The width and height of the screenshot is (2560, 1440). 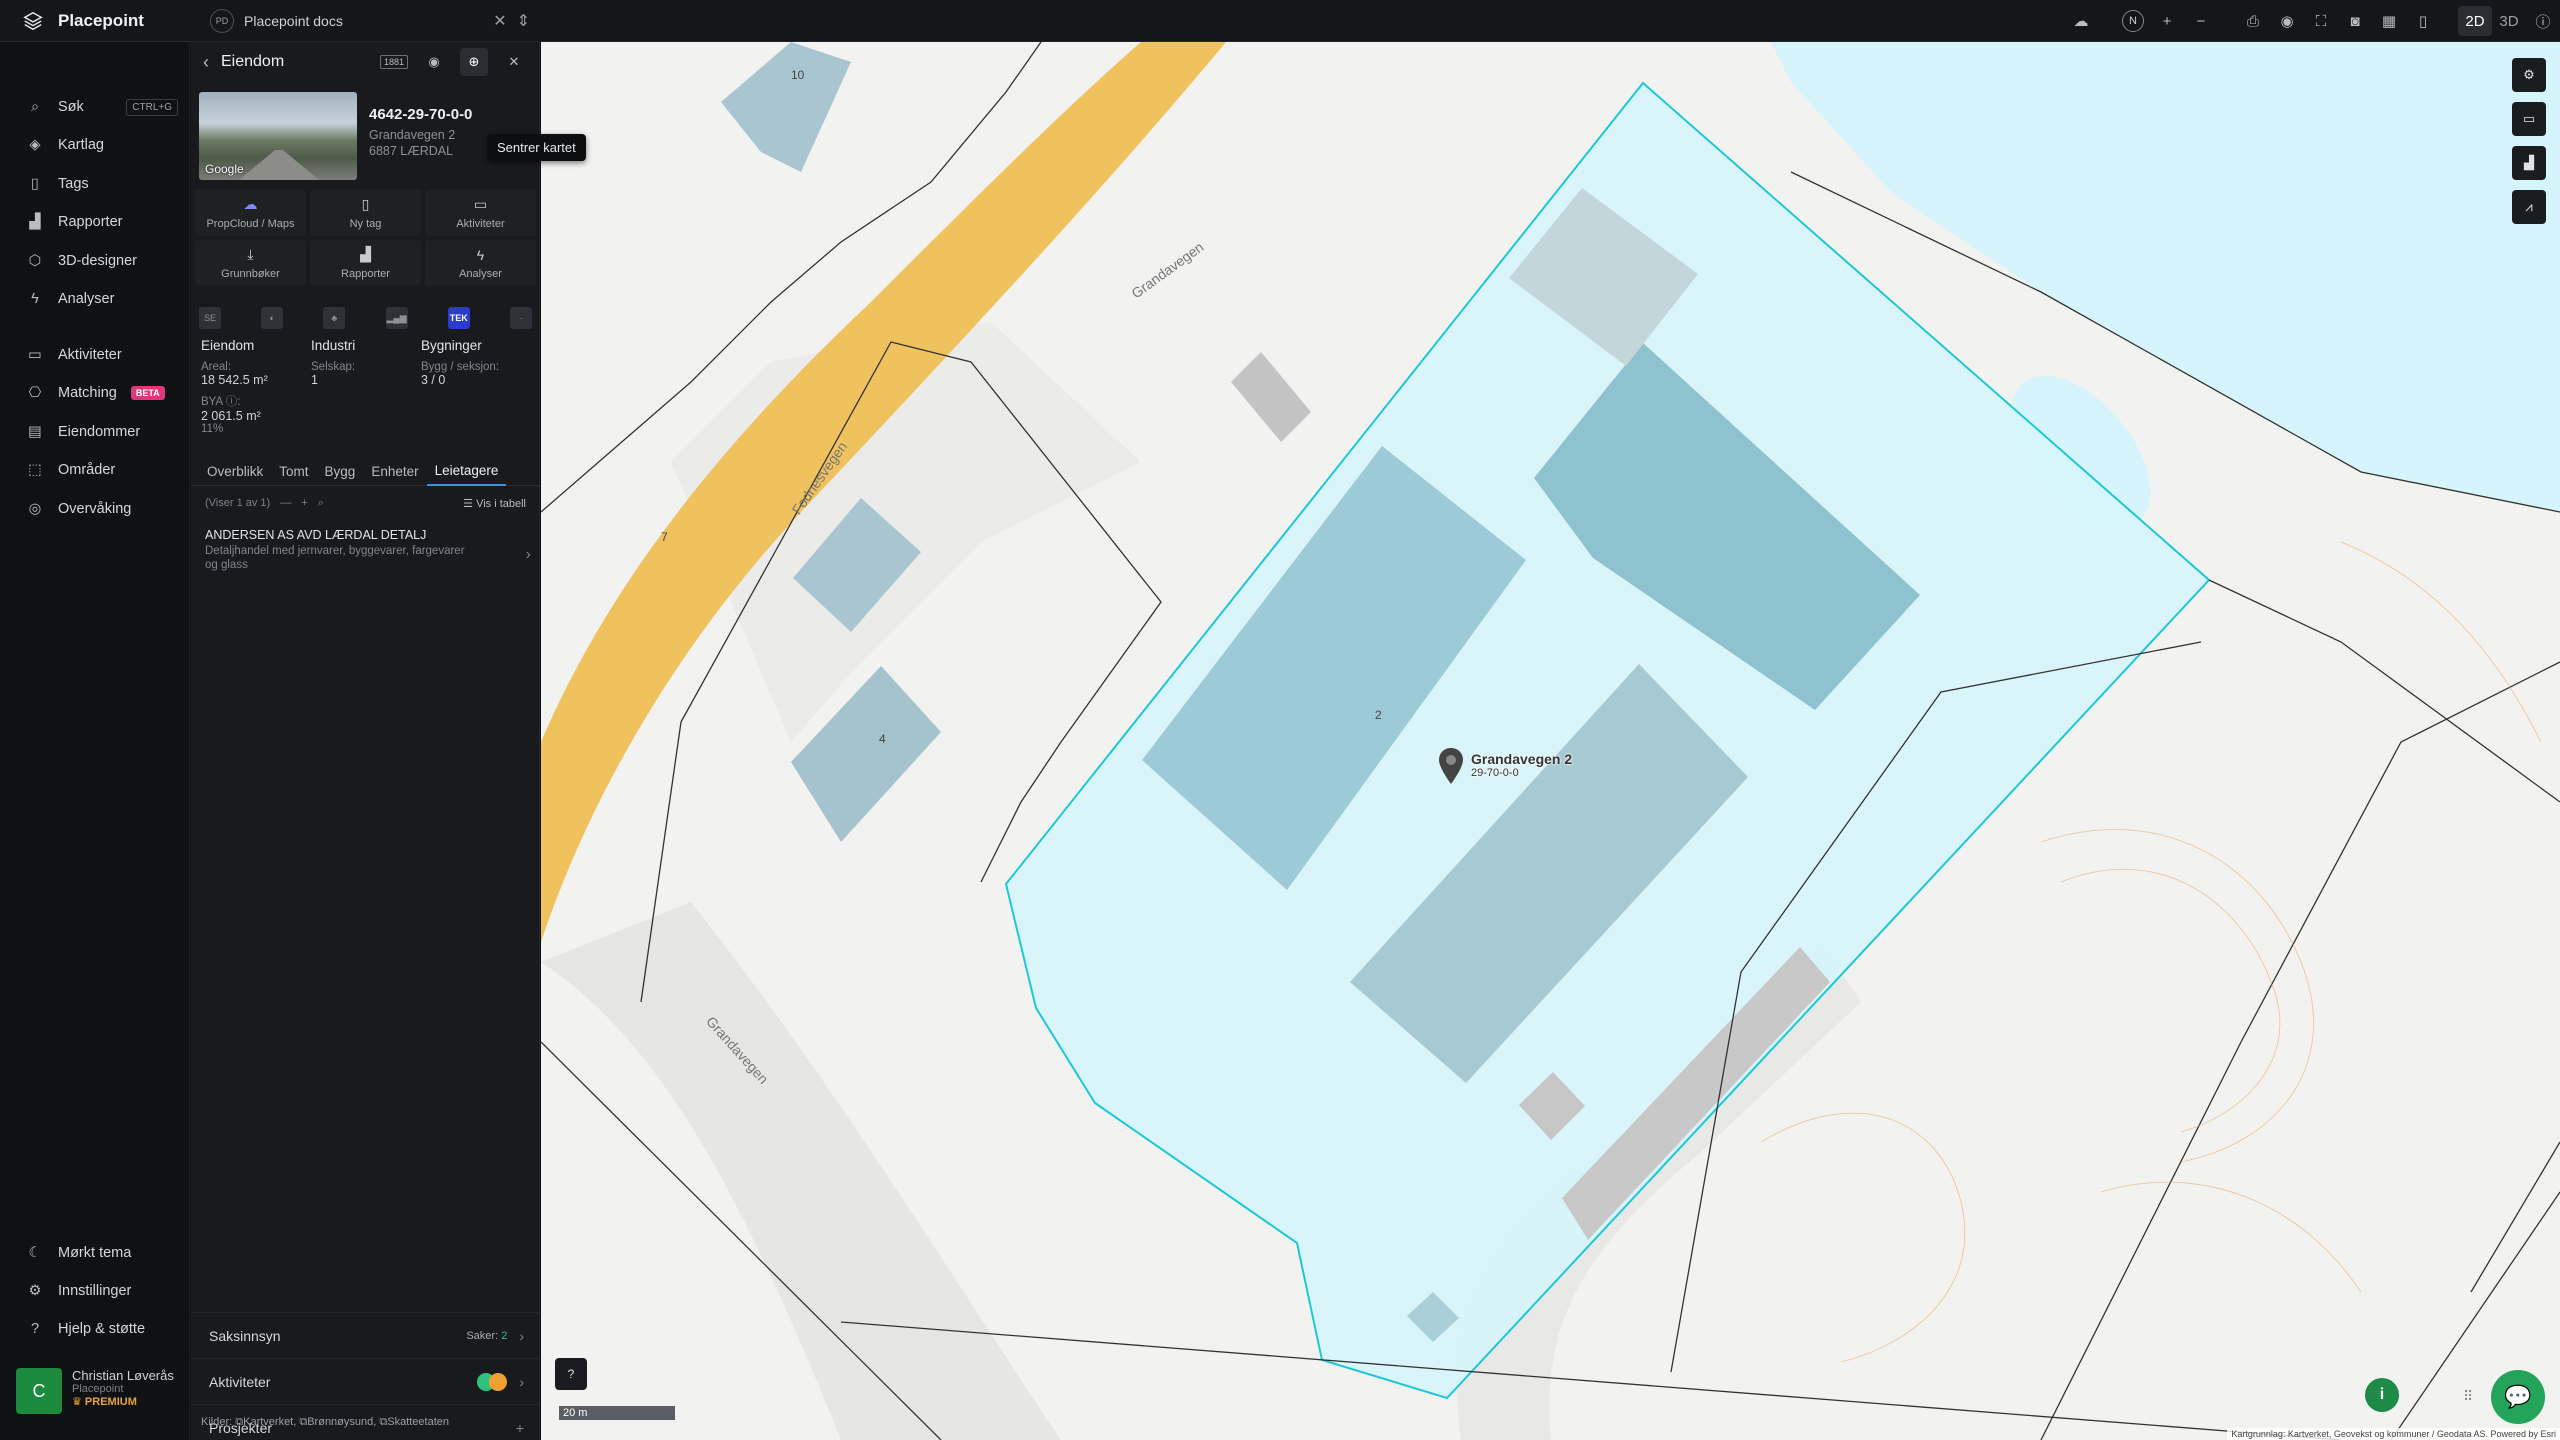 What do you see at coordinates (520, 1428) in the screenshot?
I see `add-project-icon: +` at bounding box center [520, 1428].